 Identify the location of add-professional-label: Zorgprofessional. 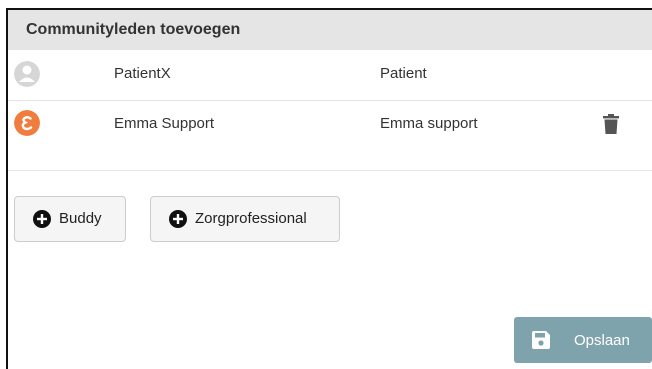
(251, 218).